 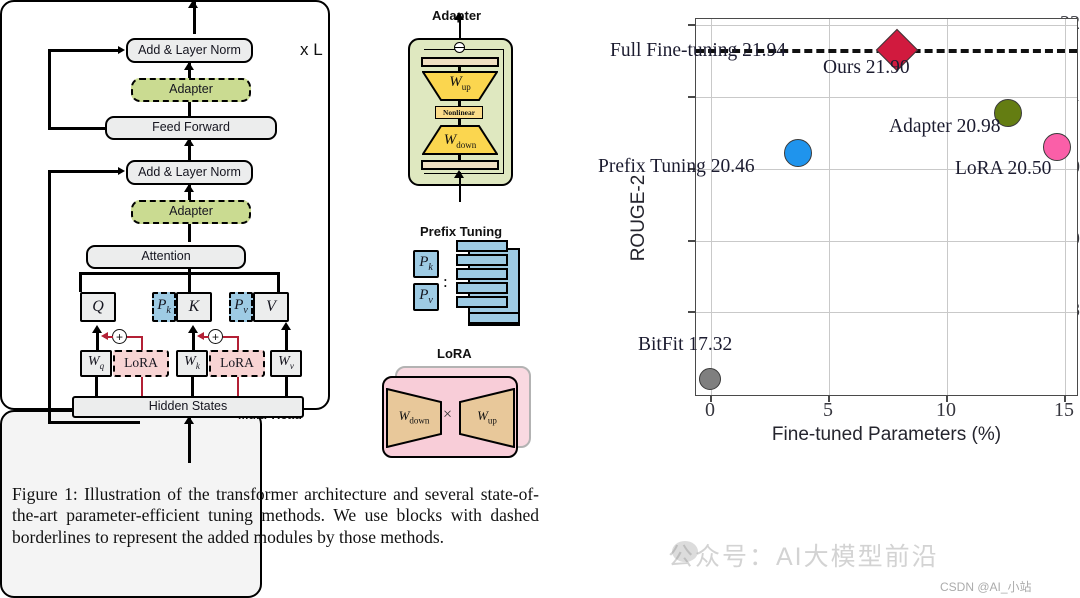 What do you see at coordinates (189, 420) in the screenshot?
I see `input-arrow-icon` at bounding box center [189, 420].